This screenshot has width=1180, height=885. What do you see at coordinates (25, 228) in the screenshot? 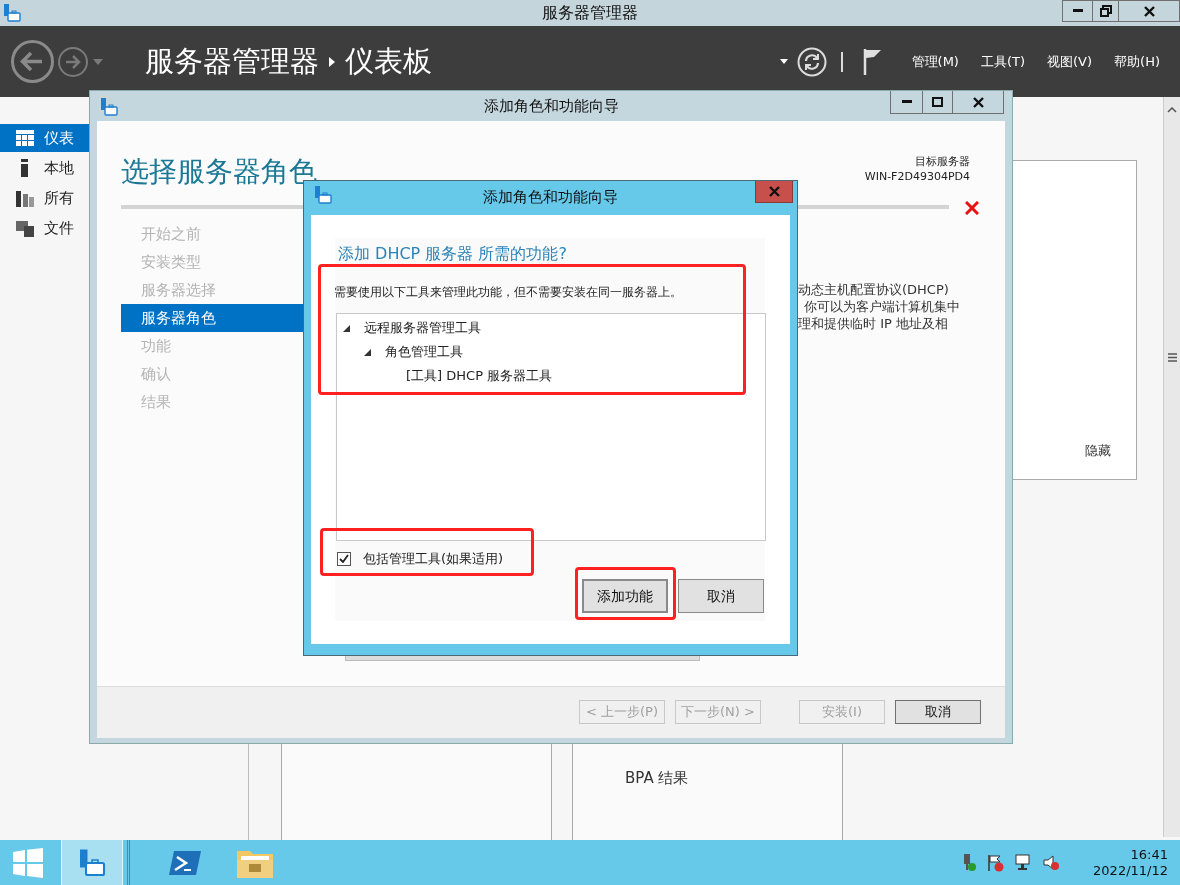
I see `file-services-icon` at bounding box center [25, 228].